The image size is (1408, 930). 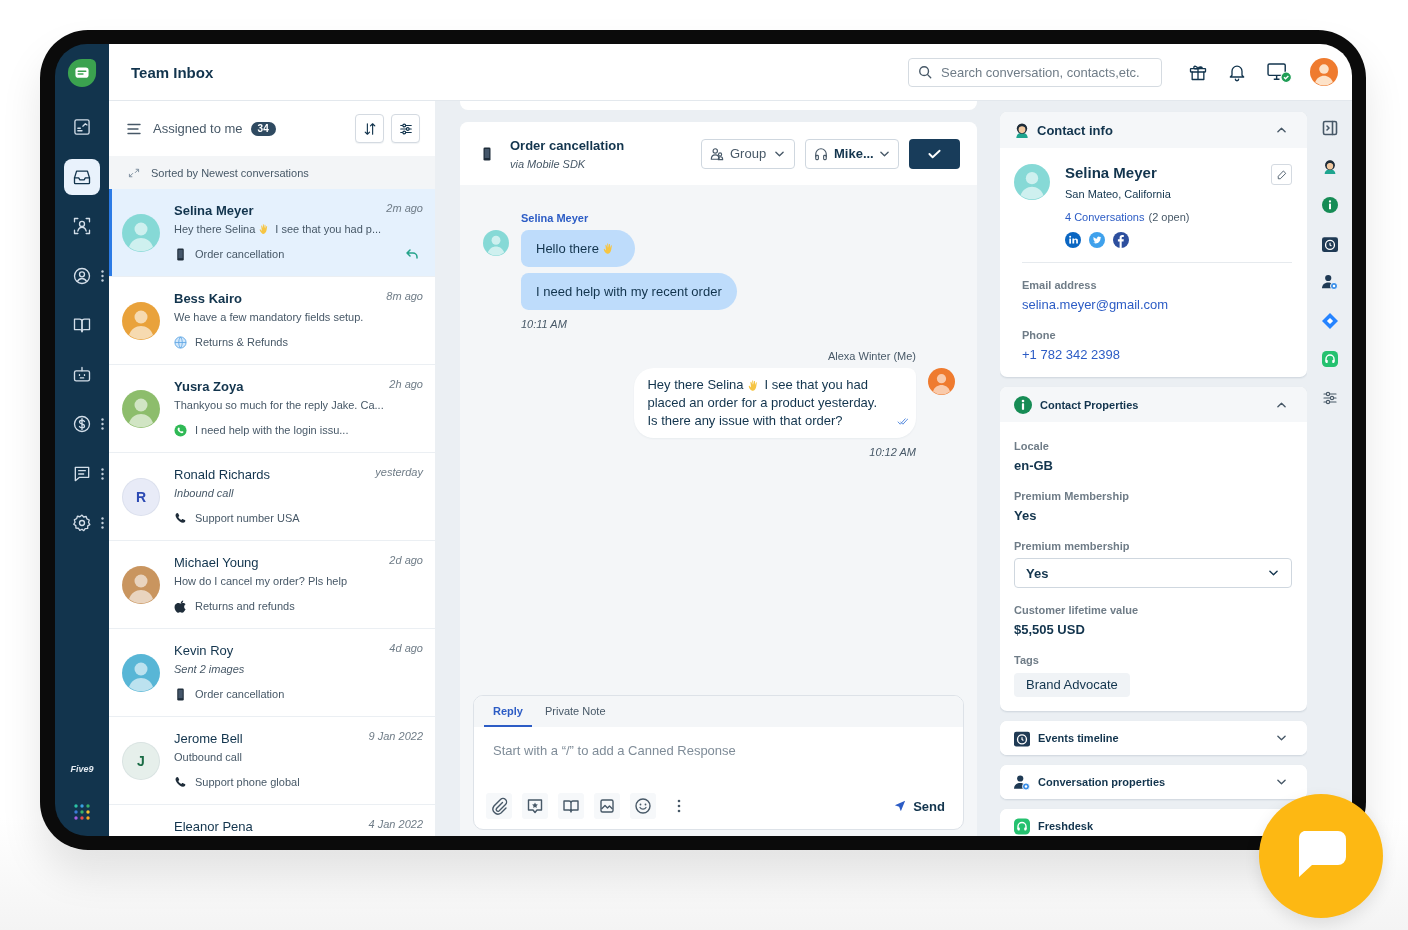 I want to click on field-value: selina.meyer@gmail.com, so click(x=1095, y=305).